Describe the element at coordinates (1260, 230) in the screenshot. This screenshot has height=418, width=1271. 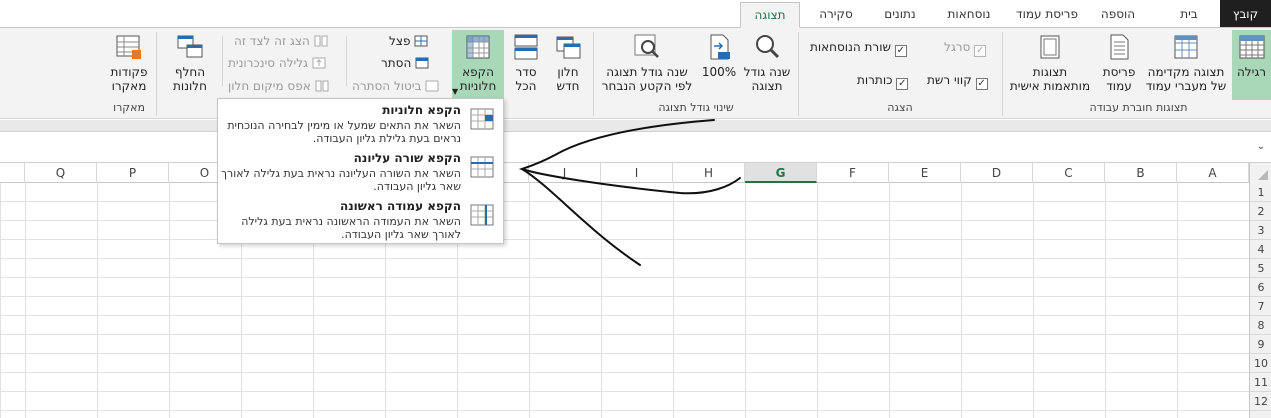
I see `row-header: 3` at that location.